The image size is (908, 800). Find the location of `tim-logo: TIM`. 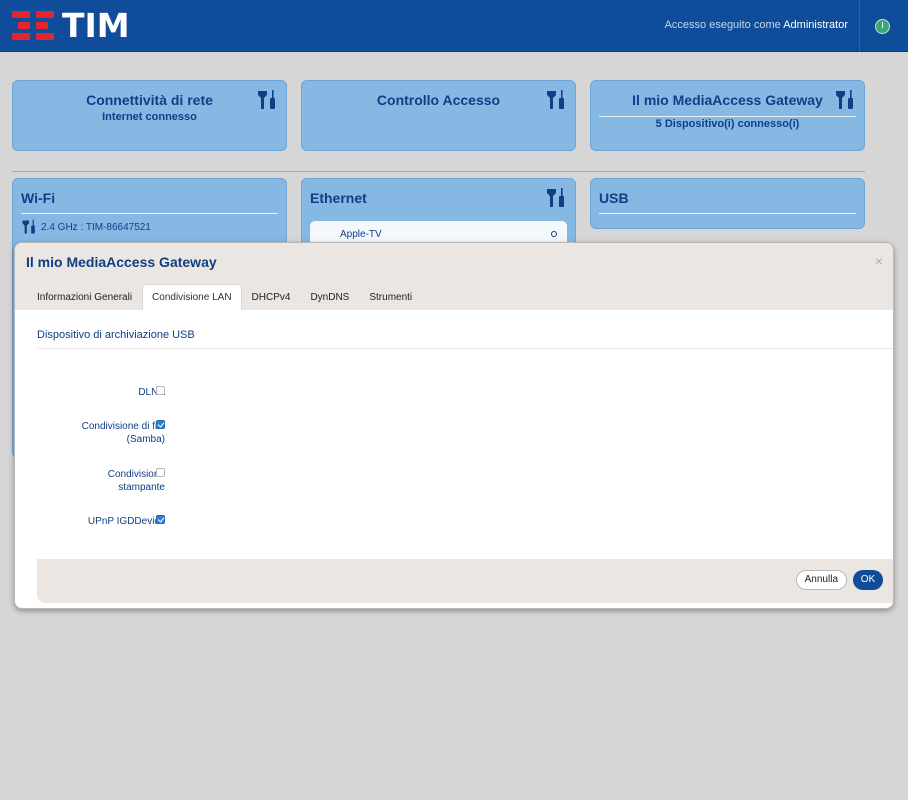

tim-logo: TIM is located at coordinates (71, 25).